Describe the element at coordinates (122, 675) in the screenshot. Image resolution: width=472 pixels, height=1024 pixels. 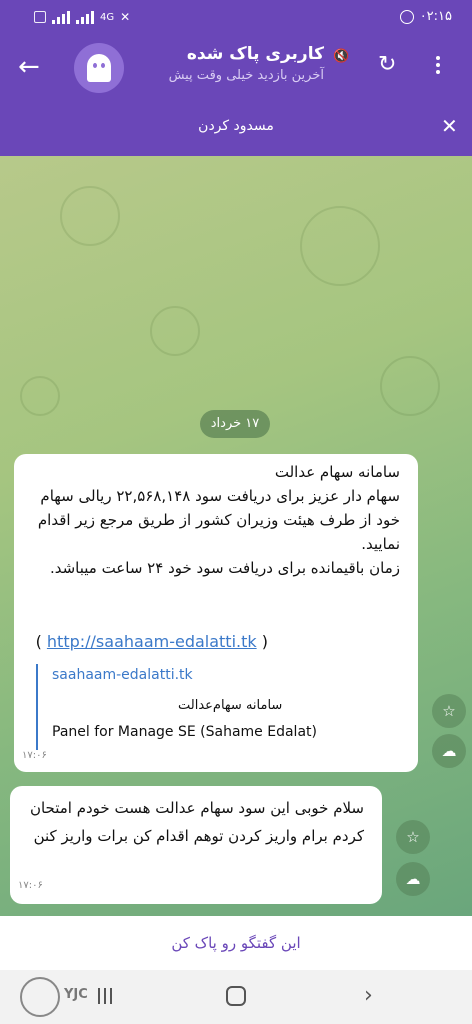
I see `preview-site: saahaam-edalatti.tk` at that location.